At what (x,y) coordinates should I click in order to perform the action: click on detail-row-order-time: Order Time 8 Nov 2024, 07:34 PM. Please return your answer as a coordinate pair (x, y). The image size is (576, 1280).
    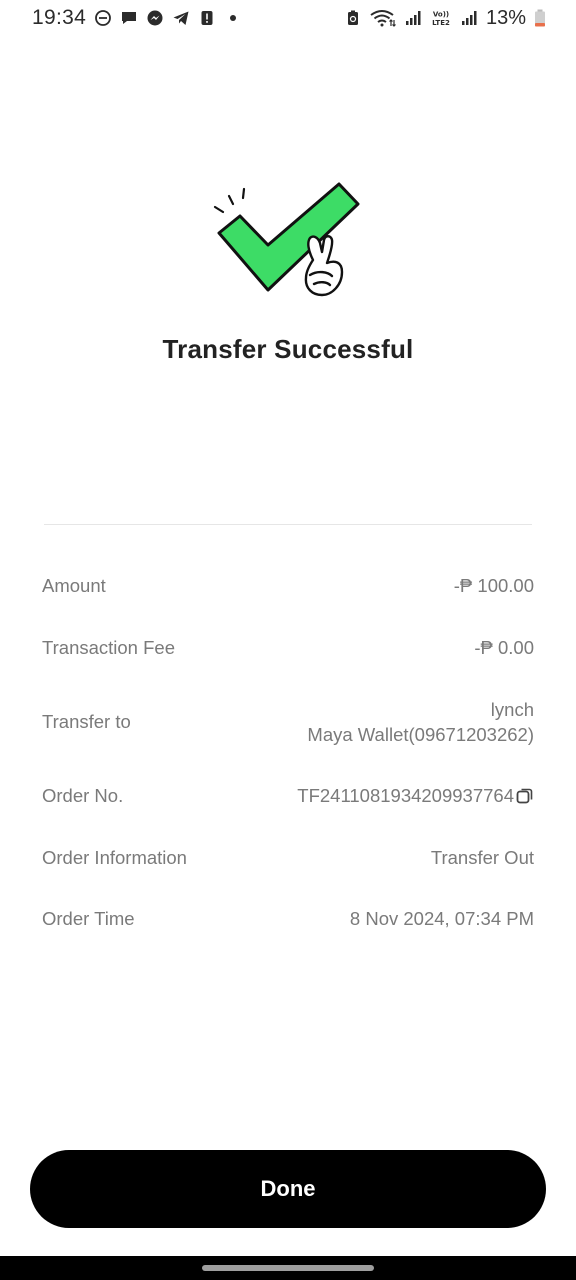
    Looking at the image, I should click on (288, 919).